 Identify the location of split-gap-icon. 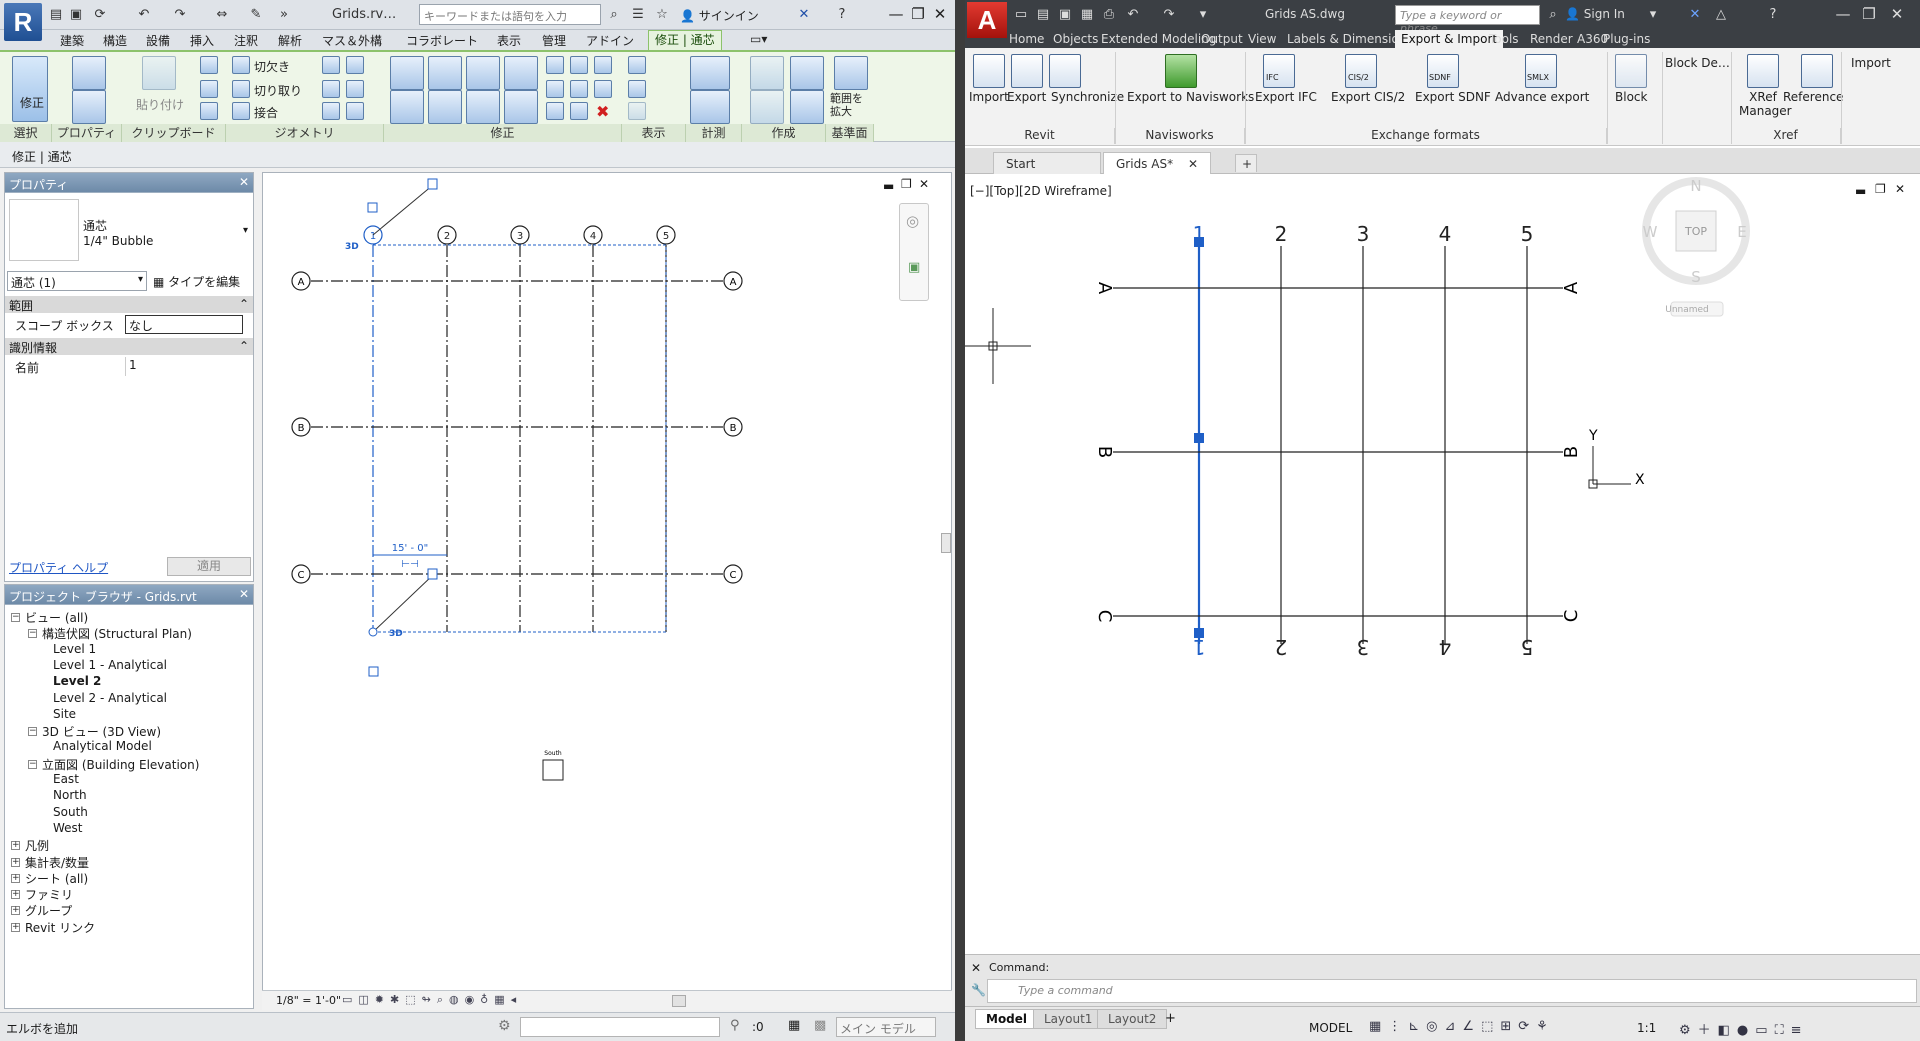
(579, 65).